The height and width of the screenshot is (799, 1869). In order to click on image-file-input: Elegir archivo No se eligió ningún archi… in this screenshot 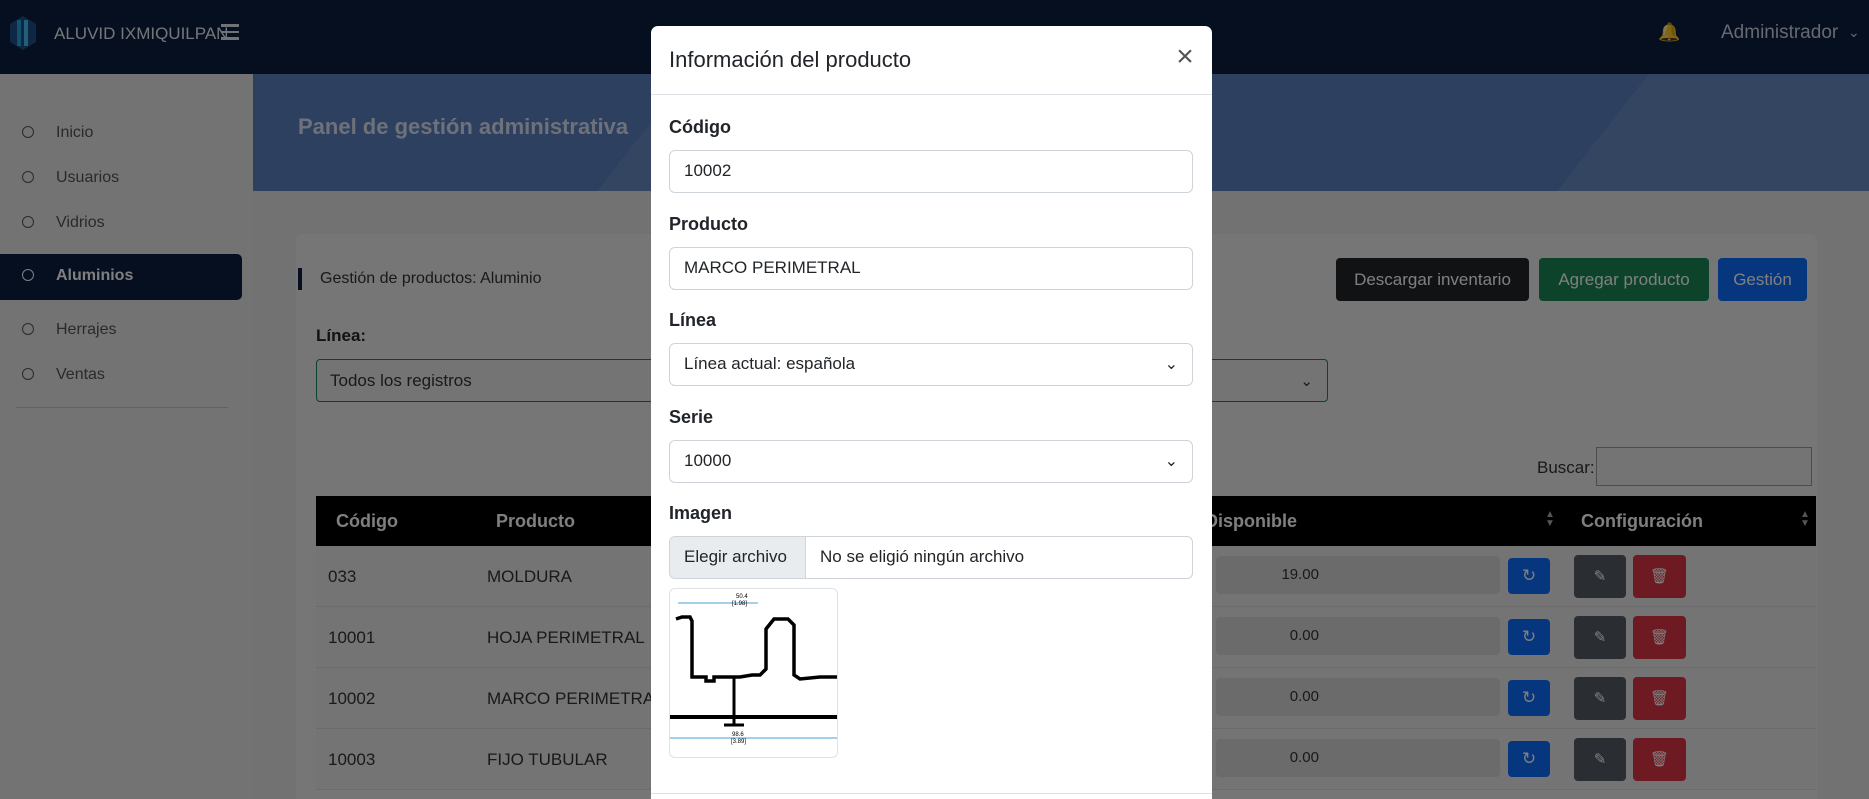, I will do `click(931, 557)`.